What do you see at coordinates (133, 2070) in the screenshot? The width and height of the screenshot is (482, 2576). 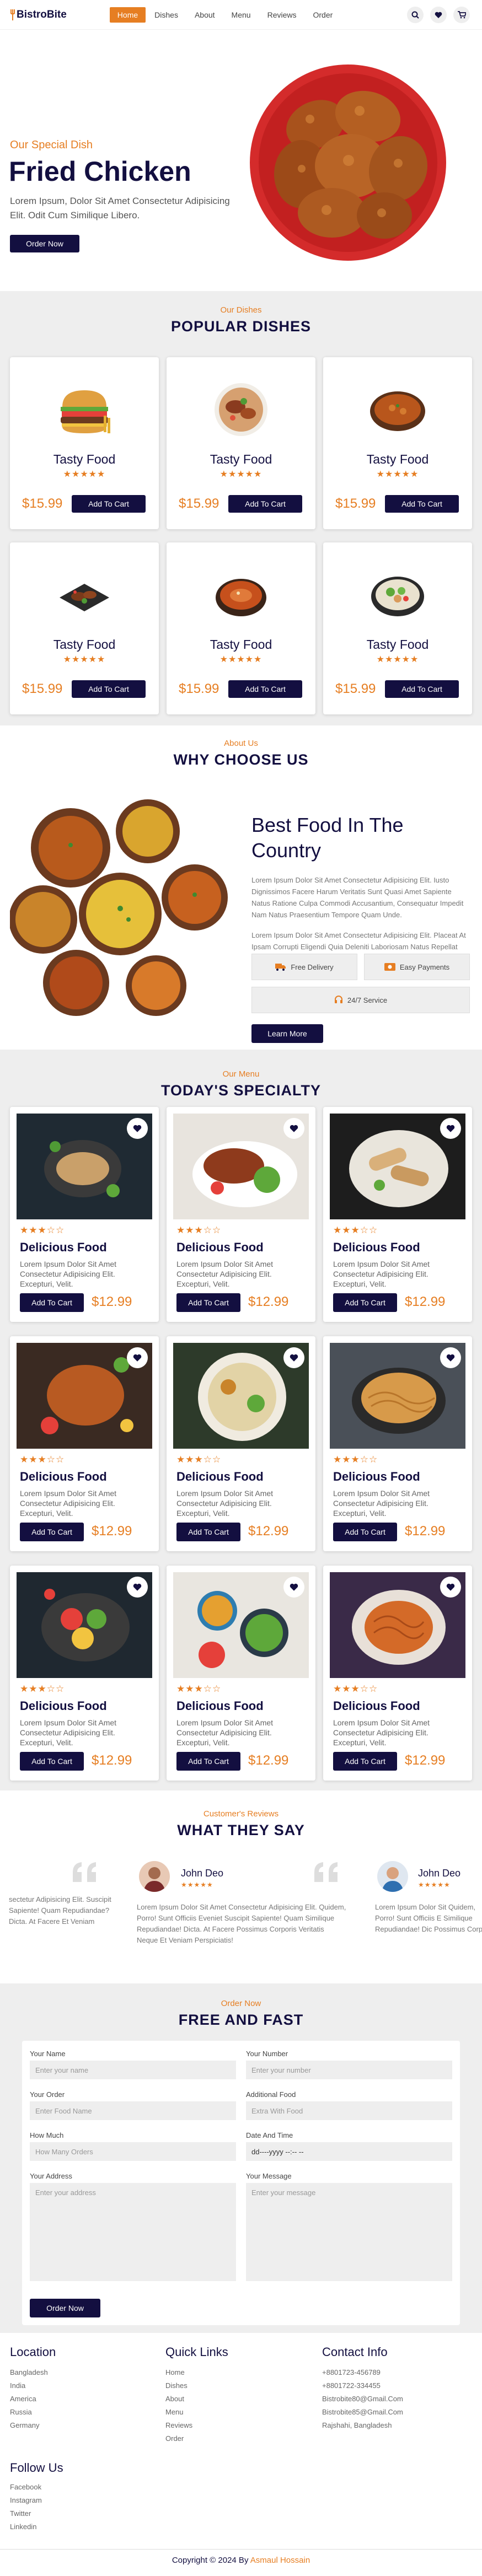 I see `name-input: Enter your name` at bounding box center [133, 2070].